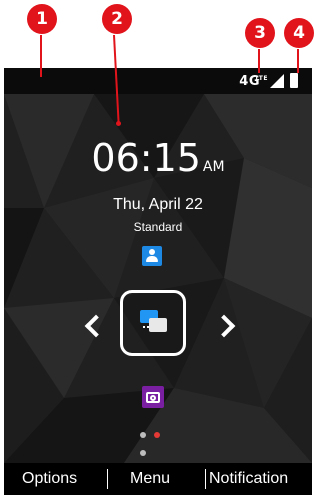  I want to click on profile-label: Standard, so click(158, 227).